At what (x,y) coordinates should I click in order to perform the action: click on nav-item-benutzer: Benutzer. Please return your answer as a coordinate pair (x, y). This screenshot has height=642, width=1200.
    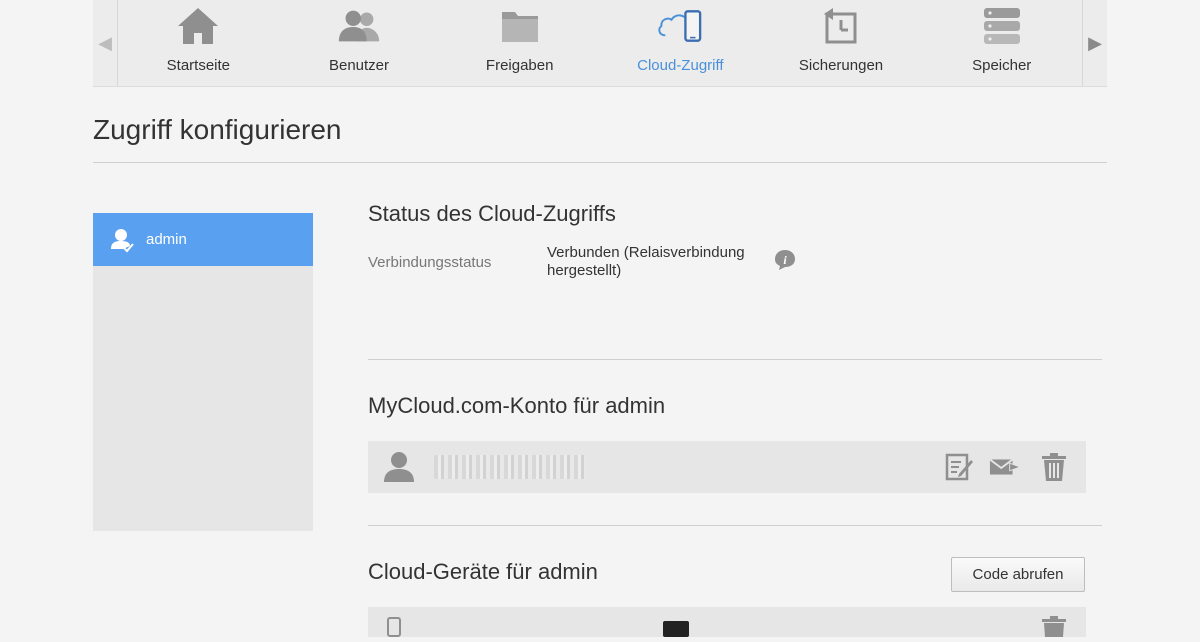
    Looking at the image, I should click on (359, 43).